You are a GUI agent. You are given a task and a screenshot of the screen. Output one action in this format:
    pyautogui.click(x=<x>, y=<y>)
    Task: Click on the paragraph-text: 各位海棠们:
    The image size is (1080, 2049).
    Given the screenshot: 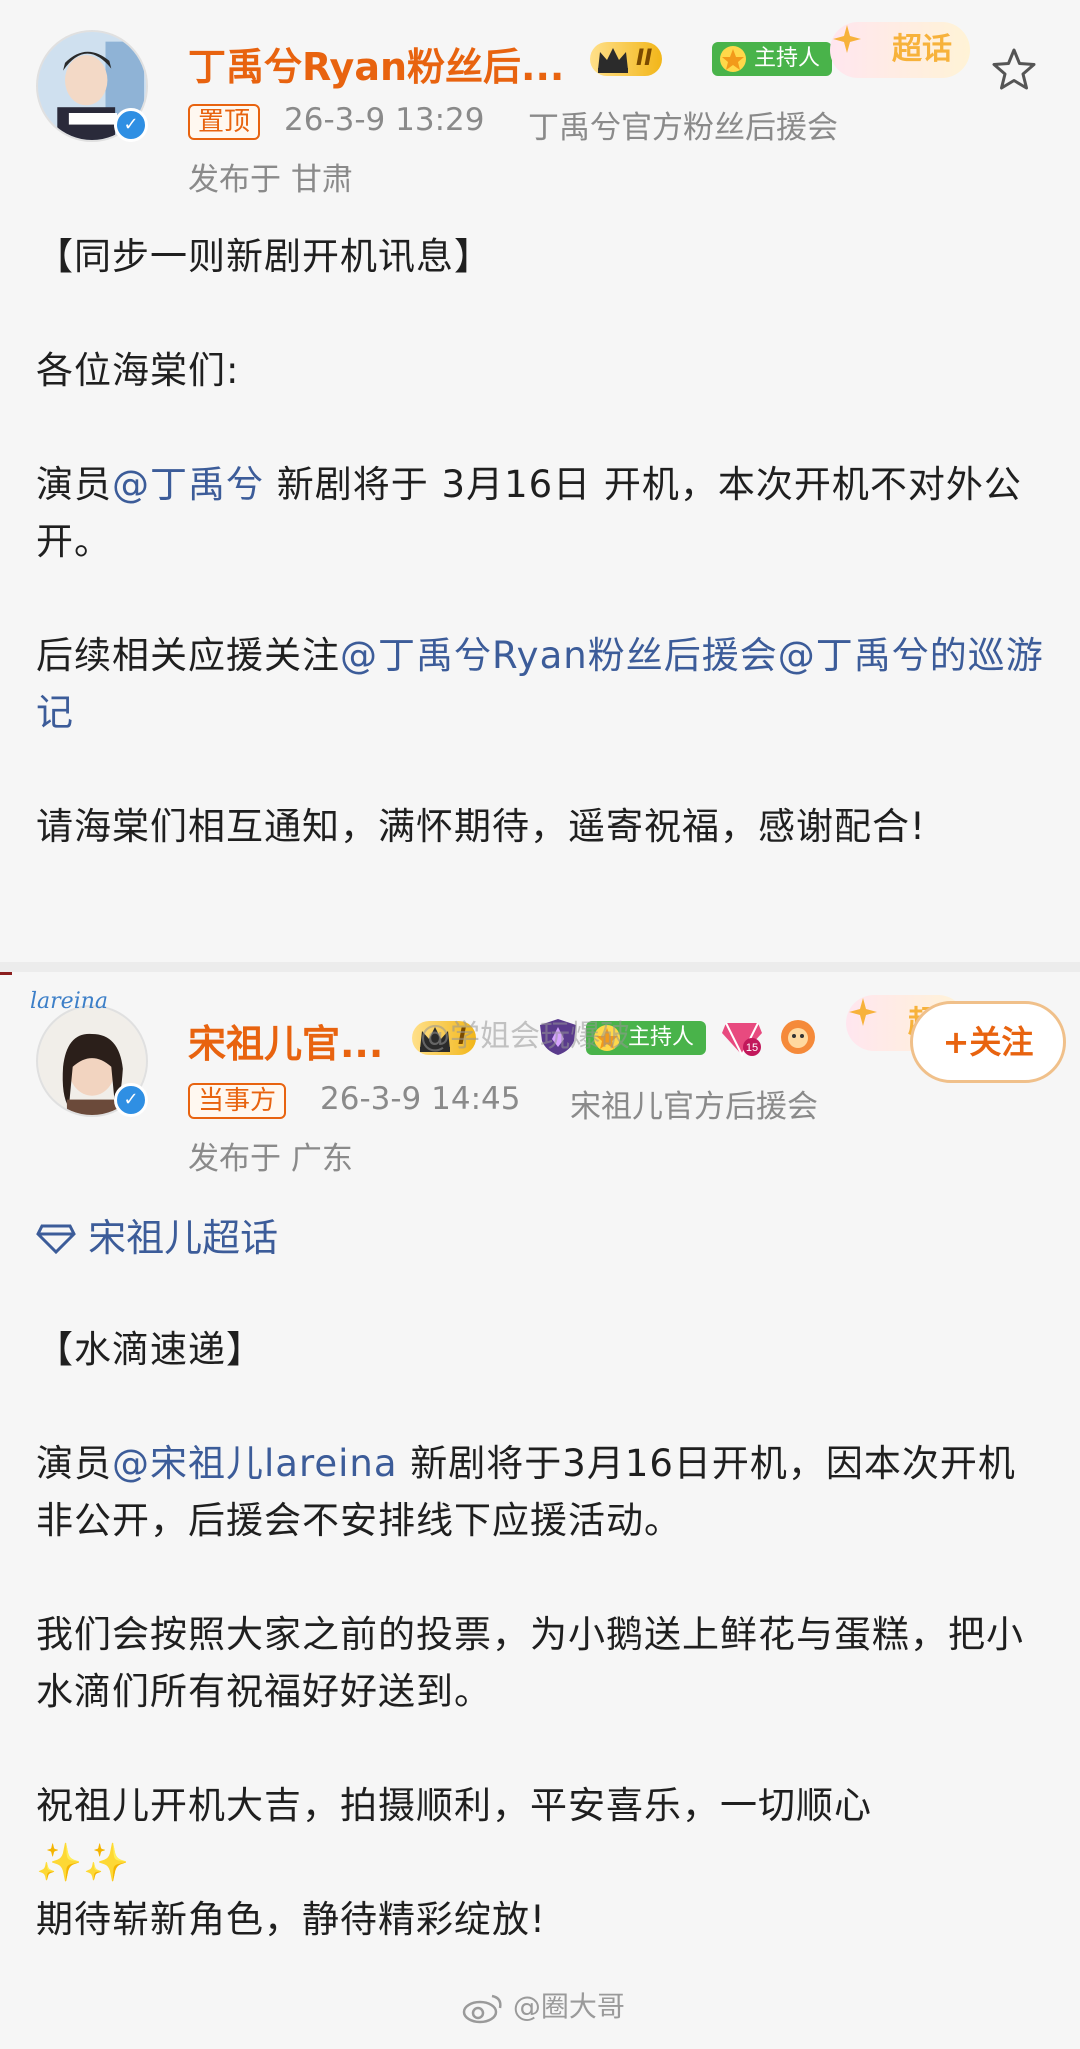 What is the action you would take?
    pyautogui.click(x=138, y=370)
    